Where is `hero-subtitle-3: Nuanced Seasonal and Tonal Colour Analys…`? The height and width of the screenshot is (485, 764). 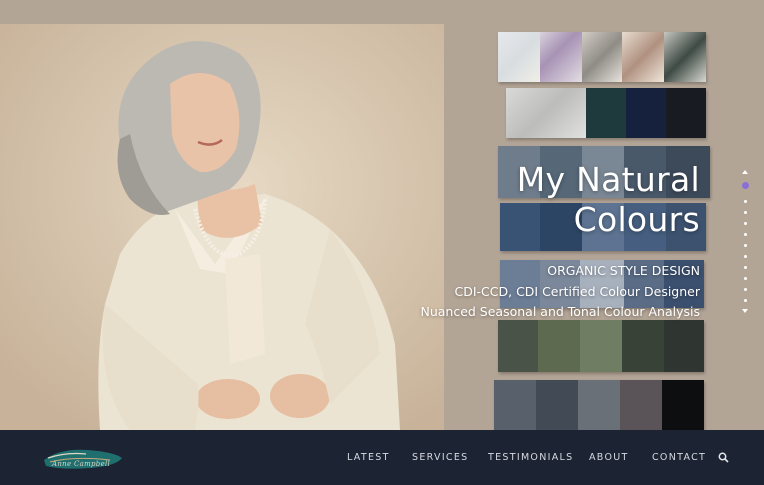
hero-subtitle-3: Nuanced Seasonal and Tonal Colour Analys… is located at coordinates (560, 311).